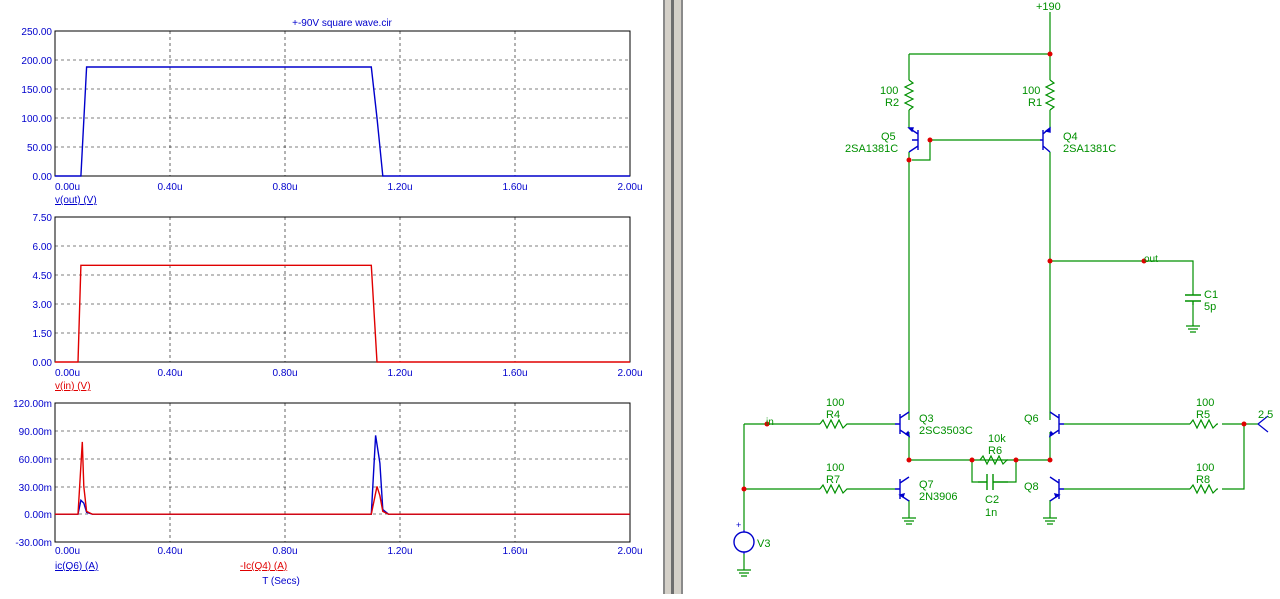 The height and width of the screenshot is (599, 1280). What do you see at coordinates (76, 200) in the screenshot?
I see `legend-entry: v(out) (V)` at bounding box center [76, 200].